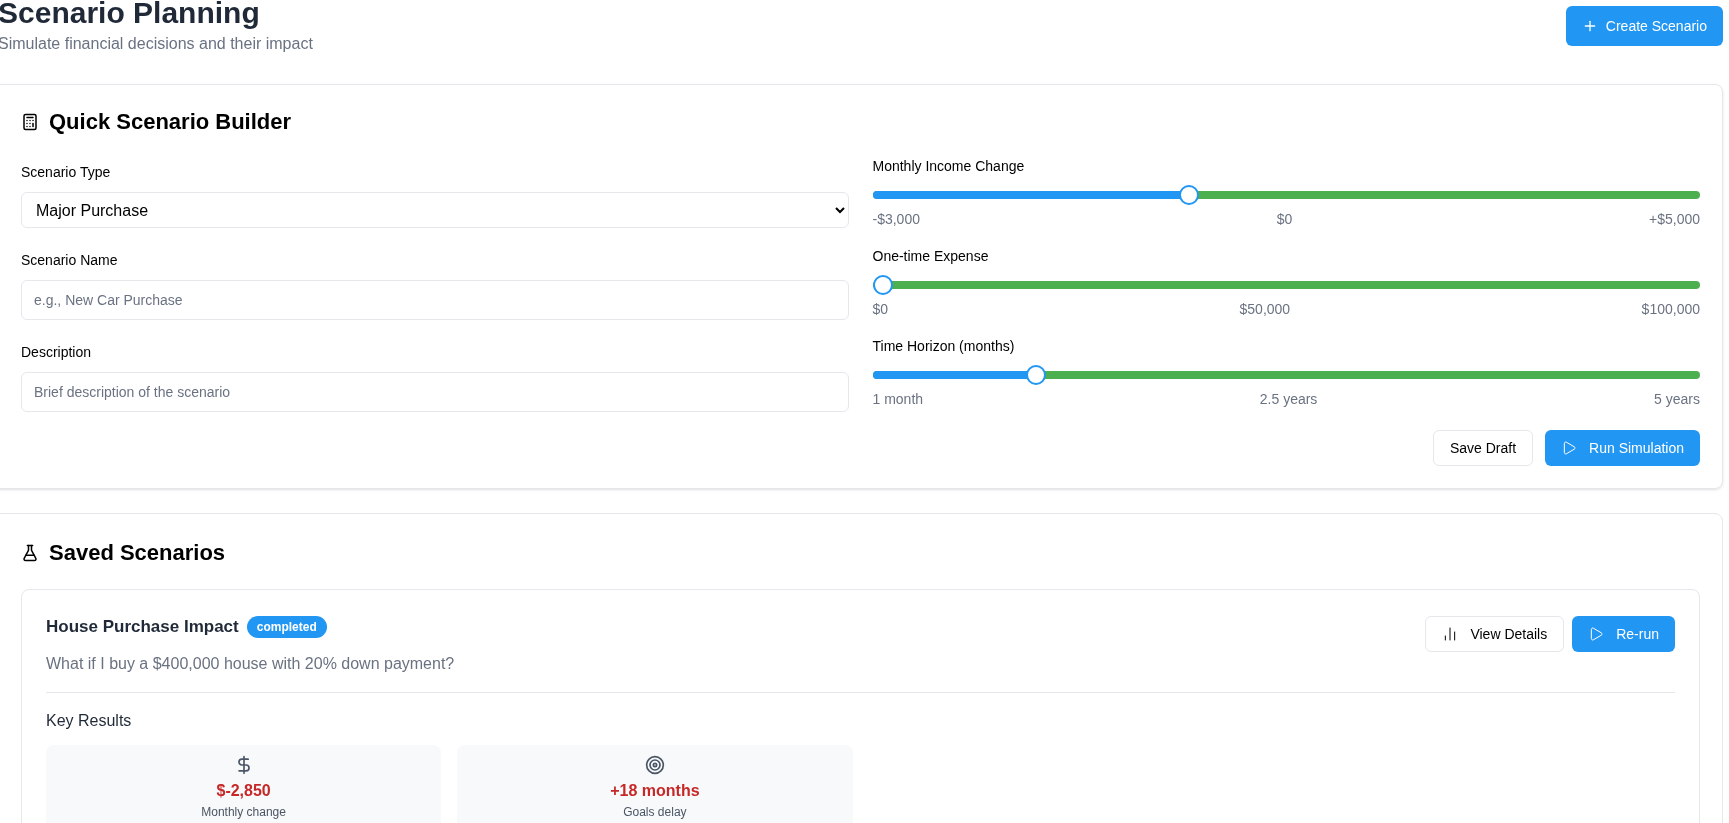 The height and width of the screenshot is (823, 1729). What do you see at coordinates (944, 346) in the screenshot?
I see `slider-label: Time Horizon (months)` at bounding box center [944, 346].